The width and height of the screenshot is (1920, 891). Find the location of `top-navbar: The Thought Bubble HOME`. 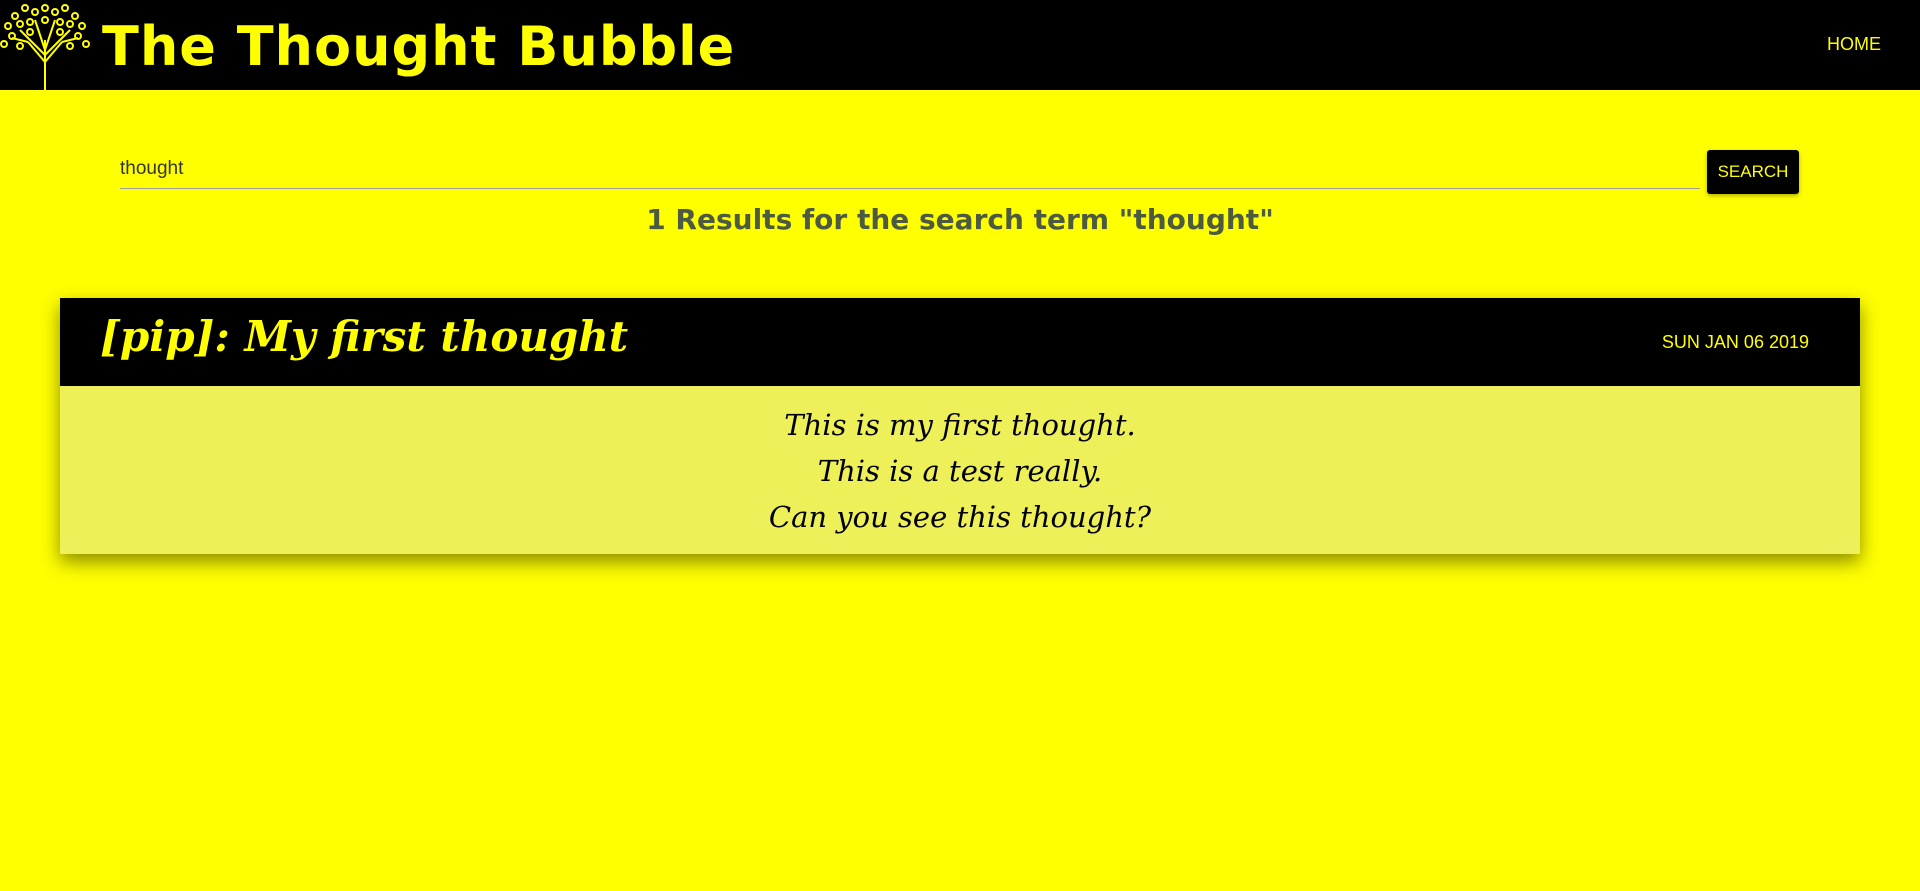

top-navbar: The Thought Bubble HOME is located at coordinates (960, 45).